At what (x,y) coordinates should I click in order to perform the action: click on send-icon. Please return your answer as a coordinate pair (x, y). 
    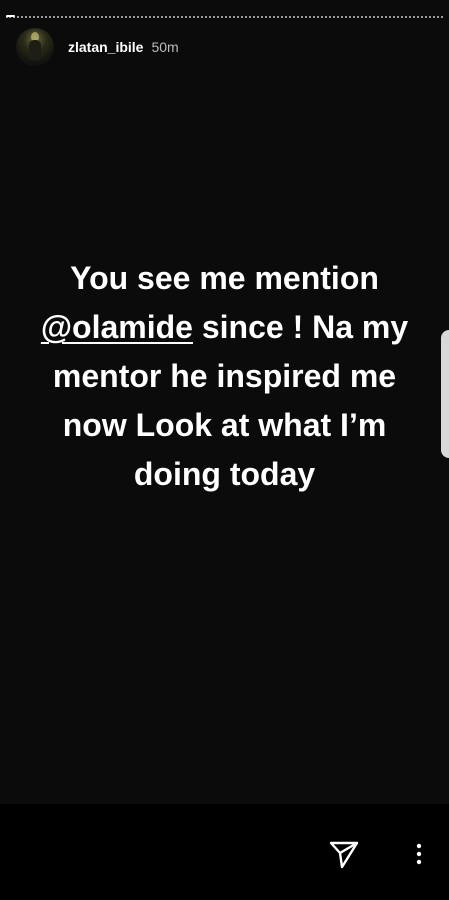
    Looking at the image, I should click on (344, 855).